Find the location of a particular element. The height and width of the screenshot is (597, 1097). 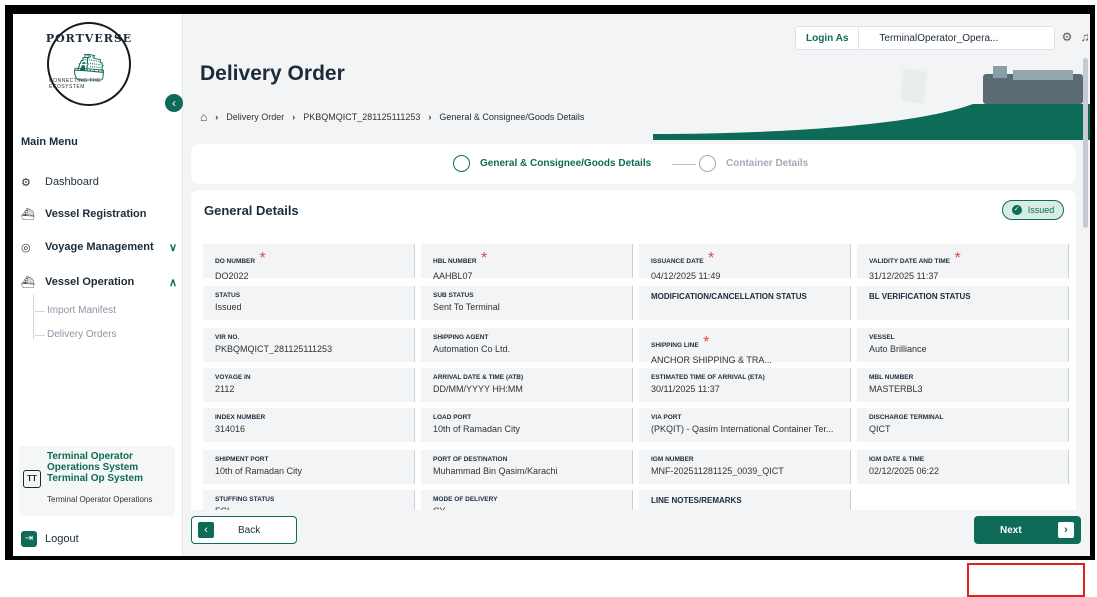

logo-brand: PORTVERSE is located at coordinates (89, 38).